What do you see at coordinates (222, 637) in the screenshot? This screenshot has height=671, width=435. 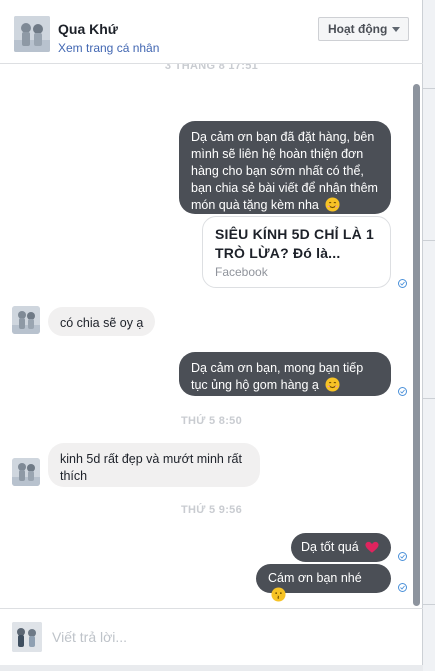 I see `reply-input` at bounding box center [222, 637].